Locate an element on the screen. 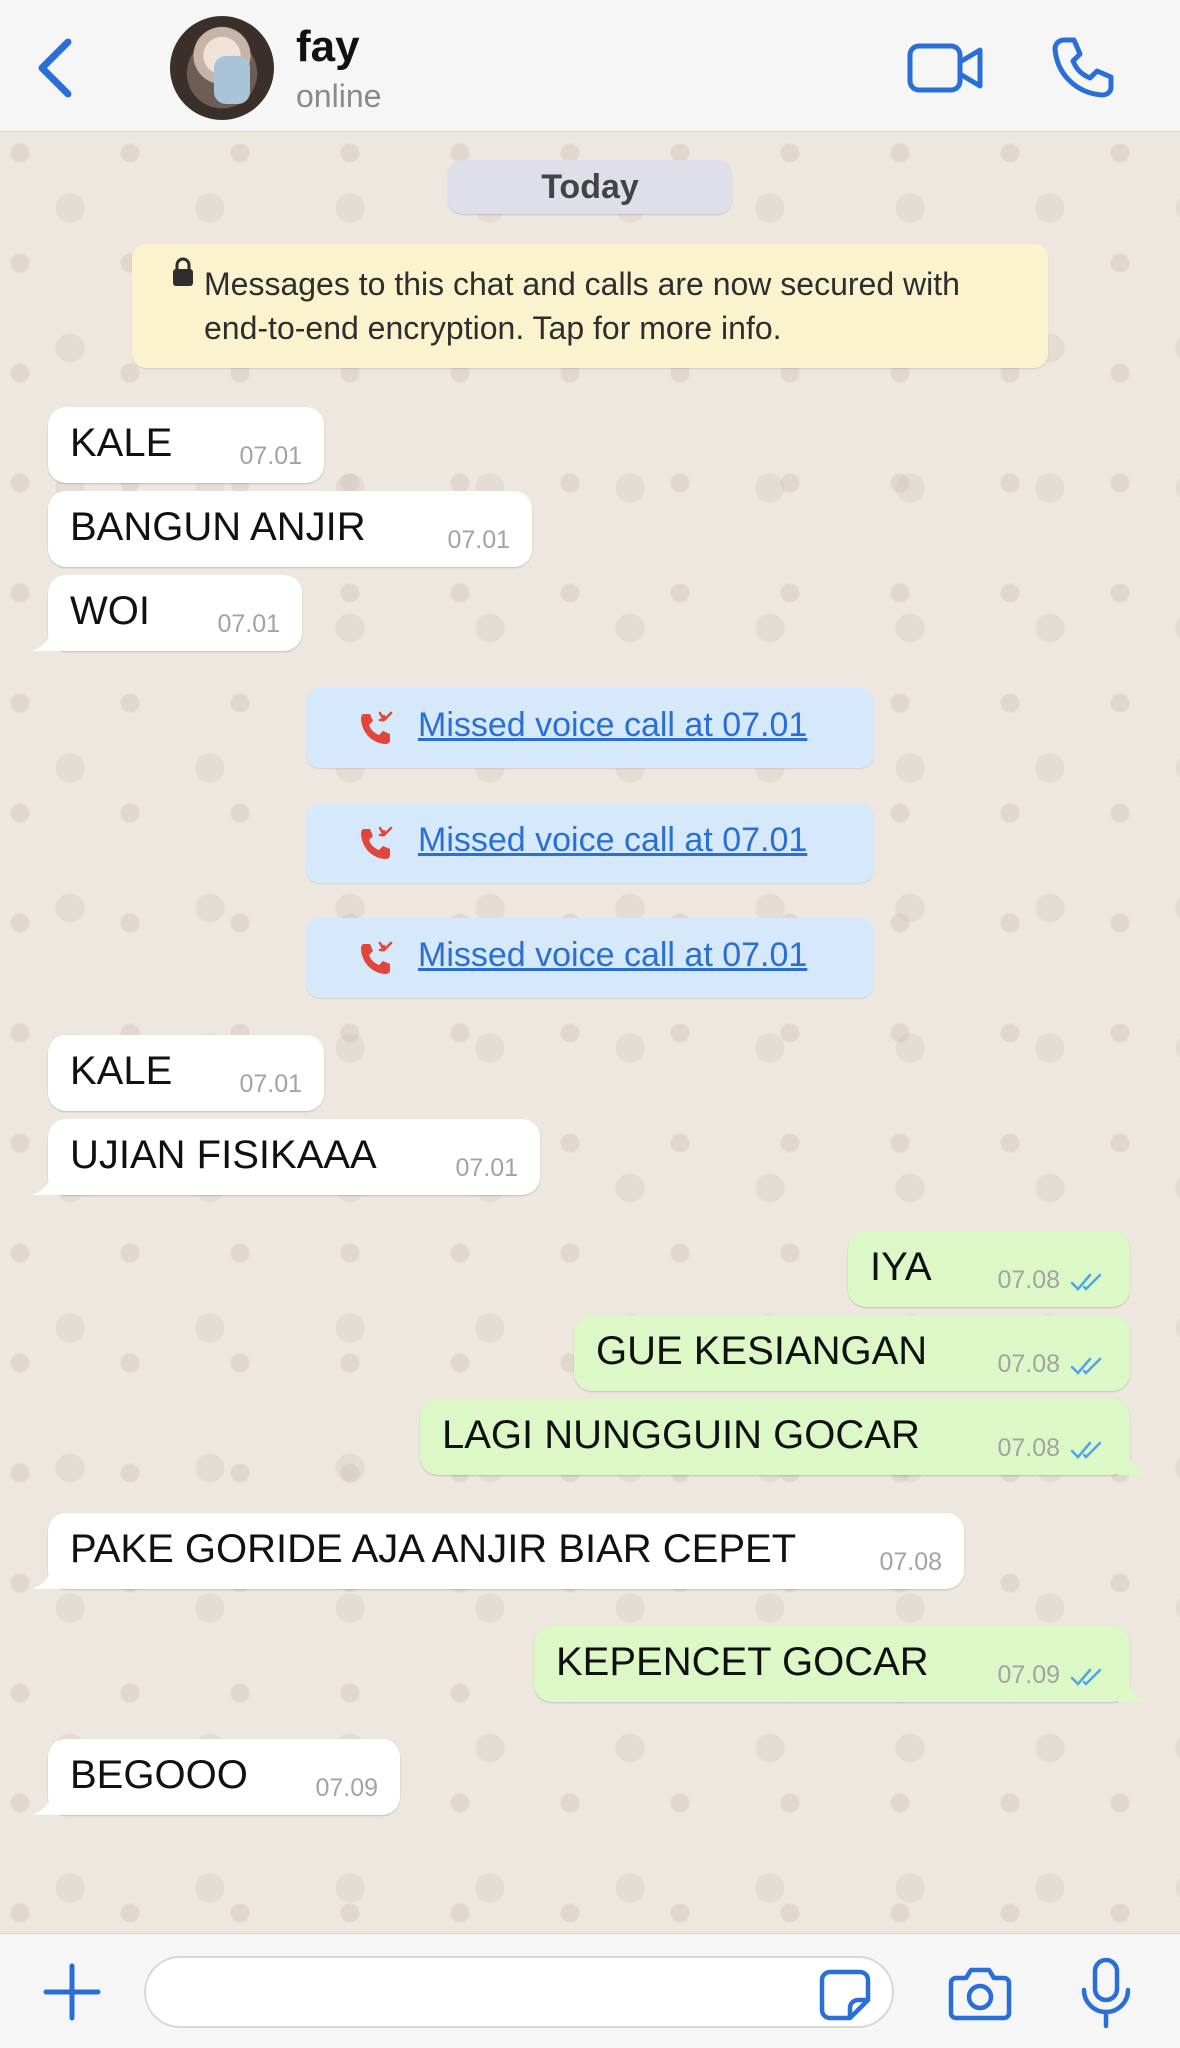  camera-icon is located at coordinates (980, 1994).